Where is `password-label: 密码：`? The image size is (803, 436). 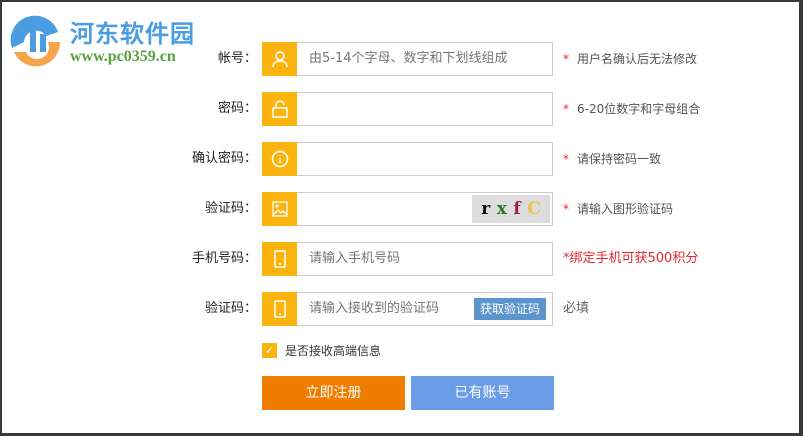 password-label: 密码： is located at coordinates (237, 108).